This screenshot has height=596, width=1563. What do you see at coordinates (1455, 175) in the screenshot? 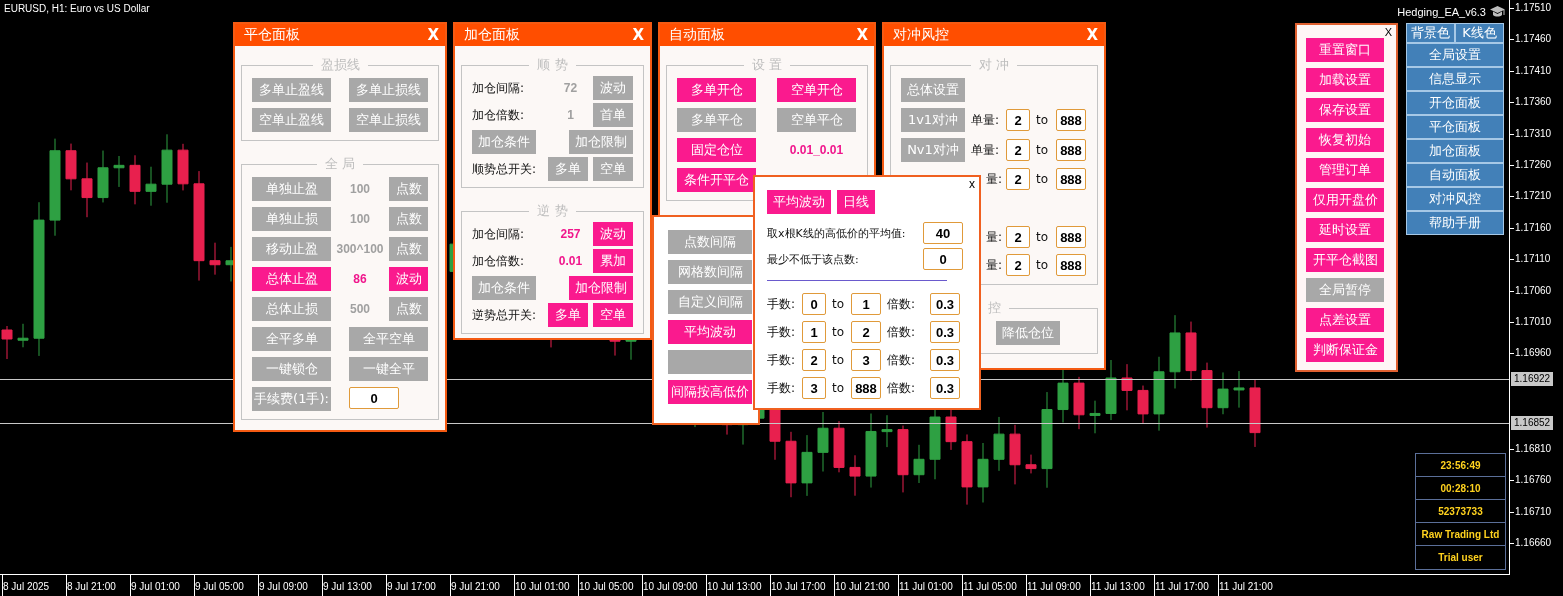
I see `menu-button: 自动面板` at bounding box center [1455, 175].